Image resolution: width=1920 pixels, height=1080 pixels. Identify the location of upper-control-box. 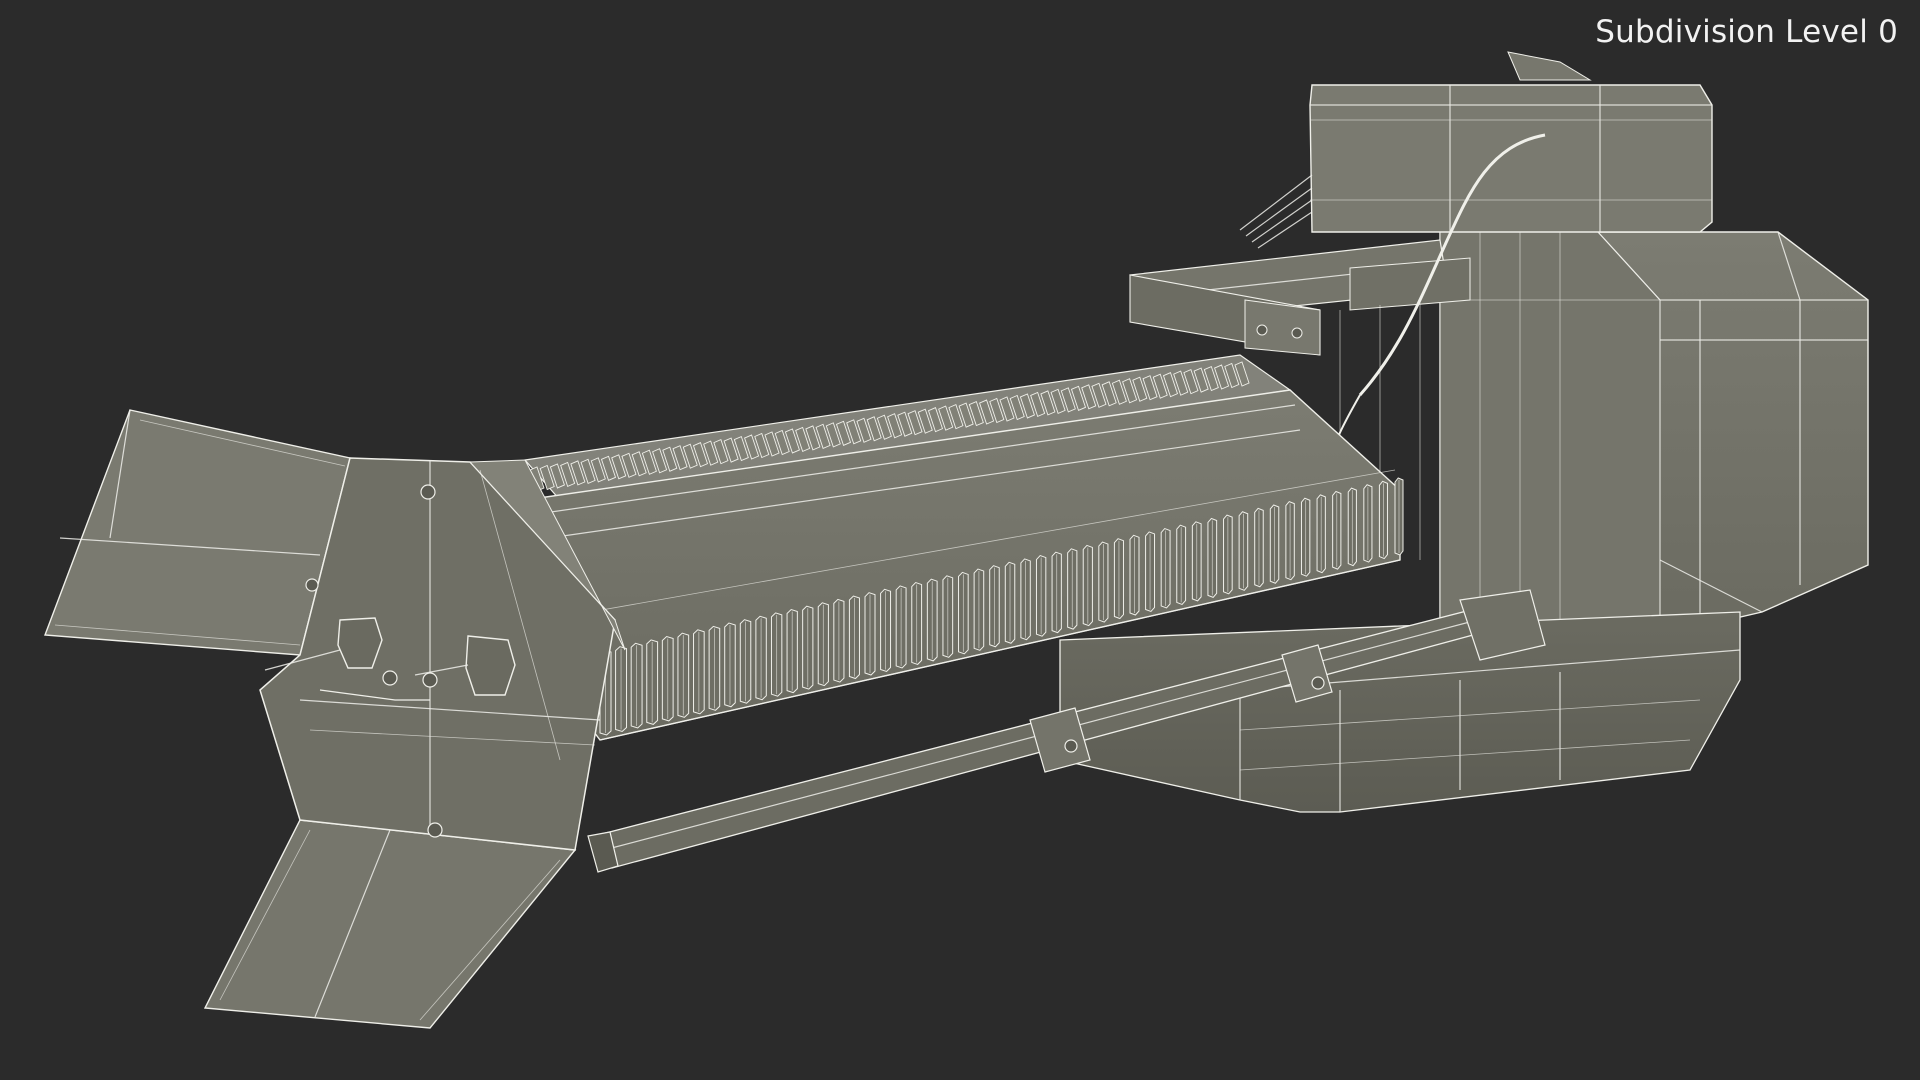
(1476, 150).